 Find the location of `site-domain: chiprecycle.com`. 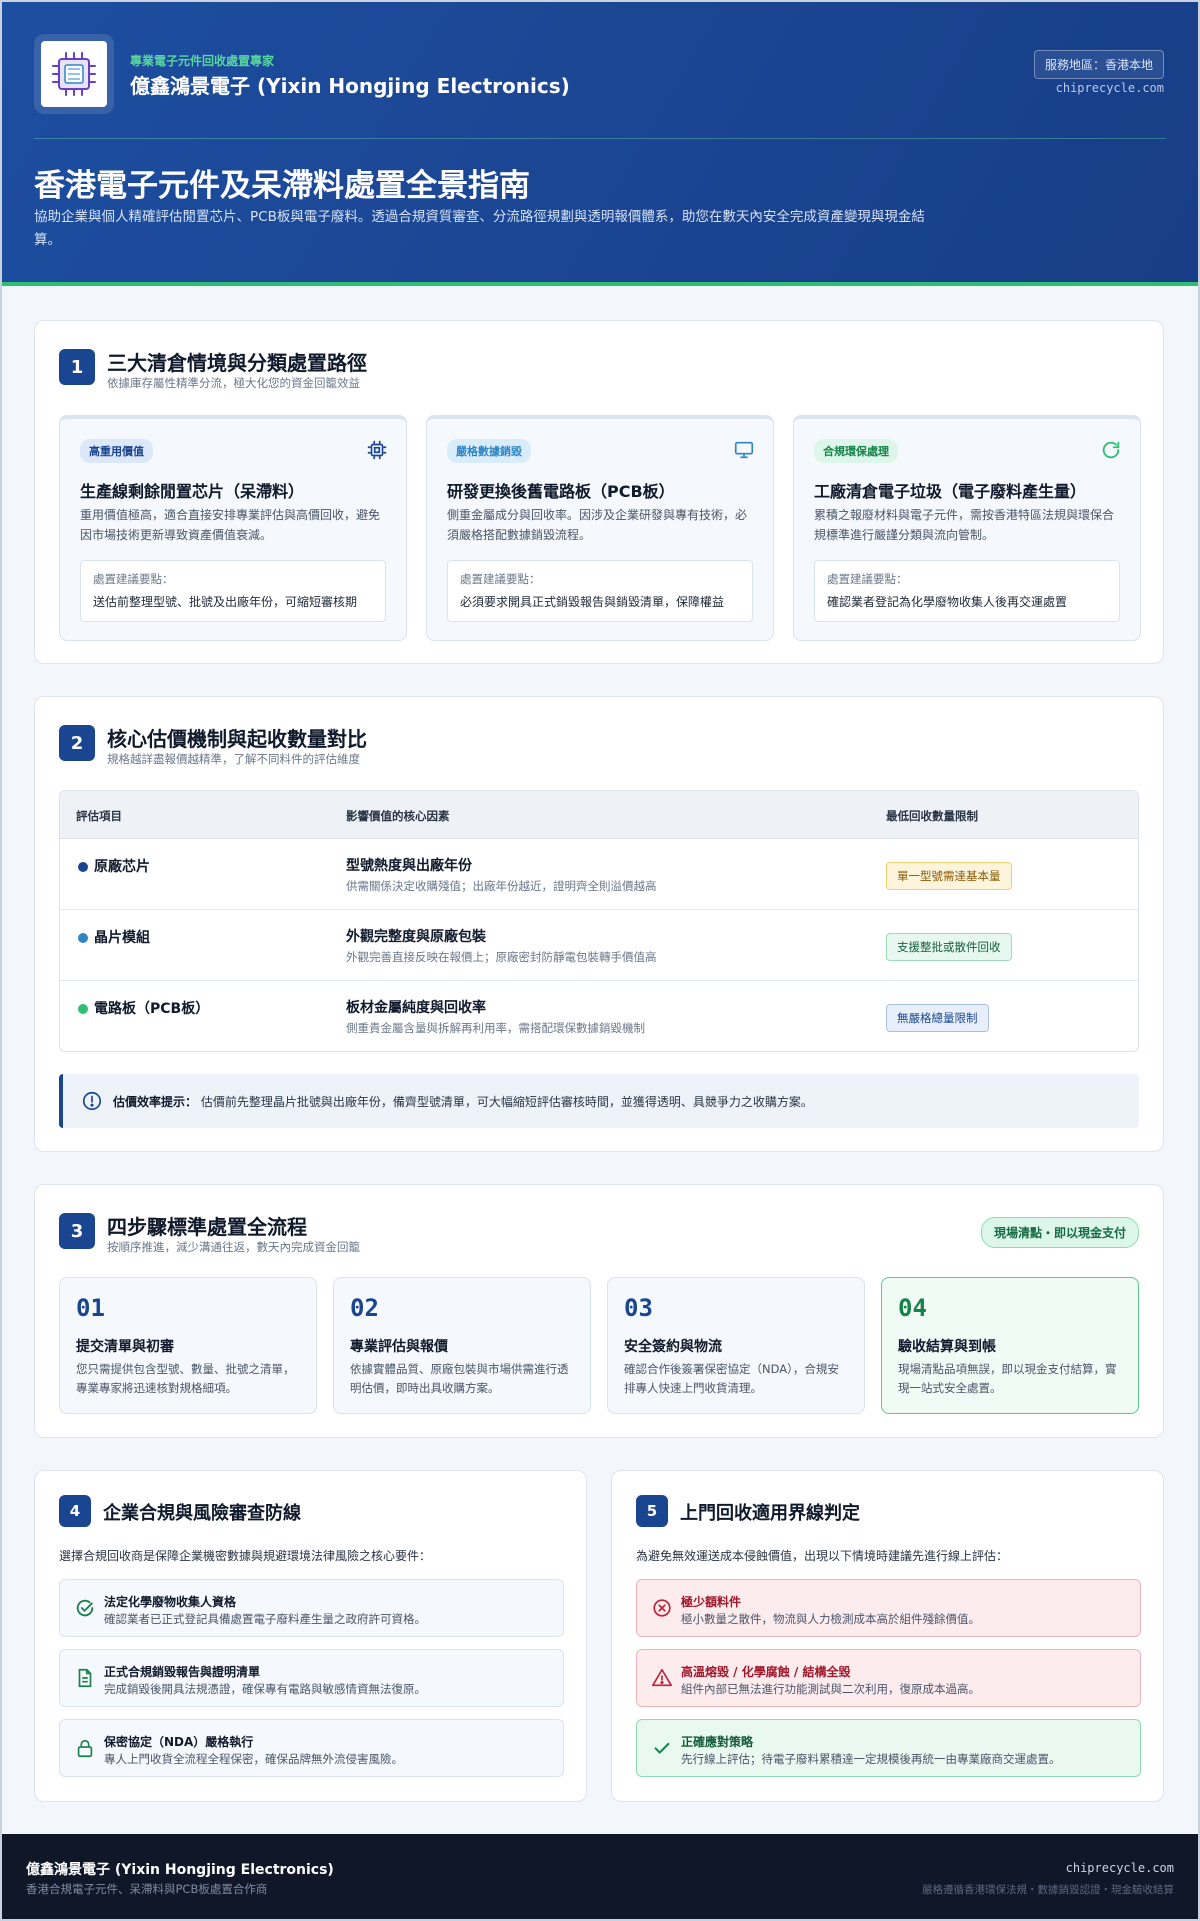

site-domain: chiprecycle.com is located at coordinates (1110, 88).